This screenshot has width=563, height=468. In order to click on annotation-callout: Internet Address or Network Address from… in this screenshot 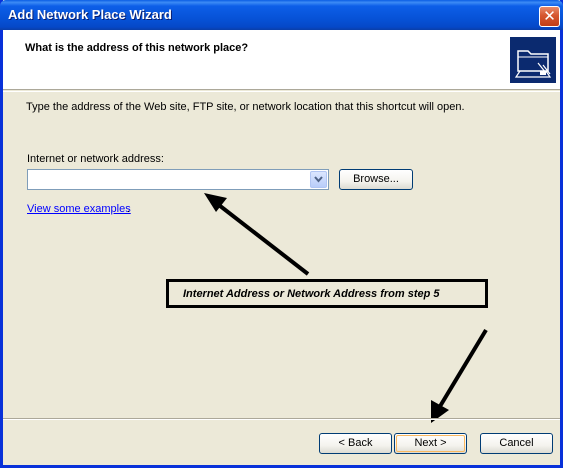, I will do `click(327, 293)`.